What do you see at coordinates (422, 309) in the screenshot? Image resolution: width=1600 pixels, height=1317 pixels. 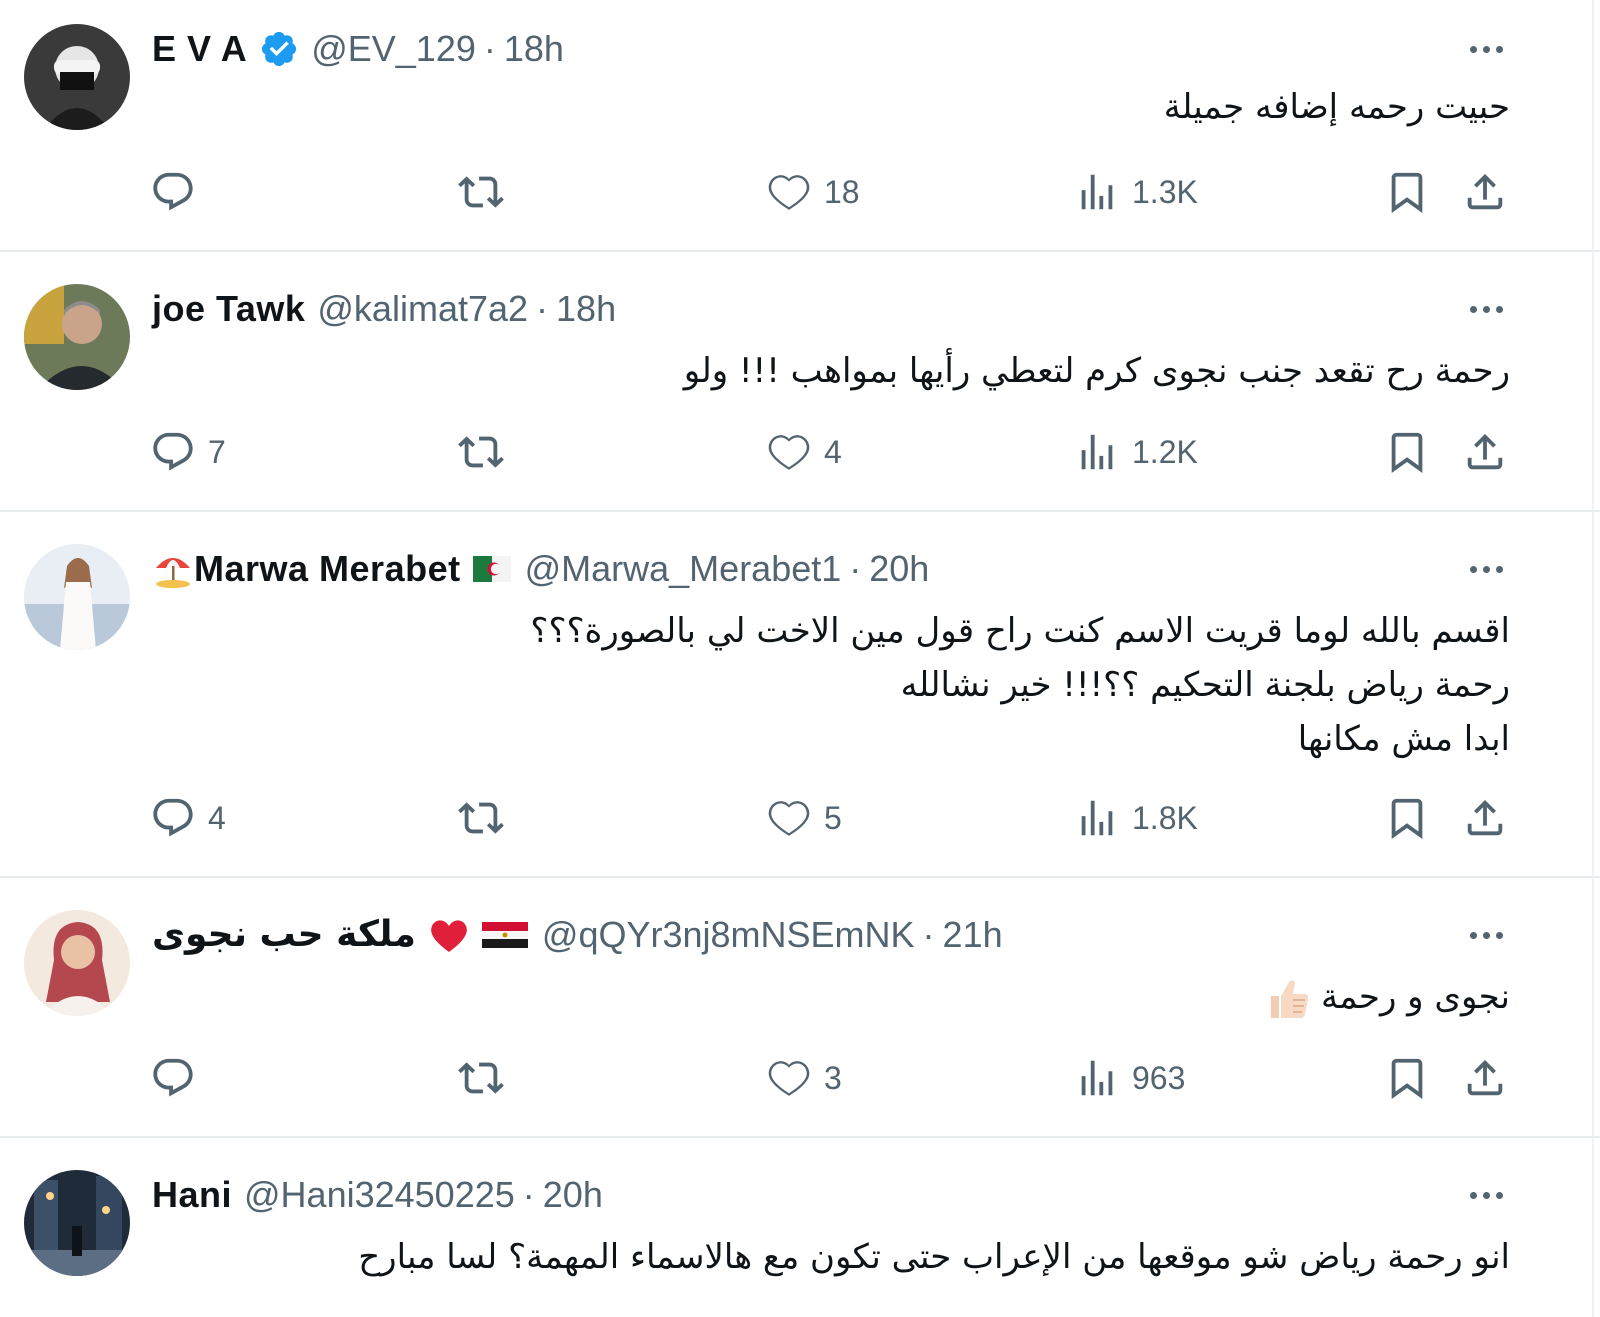 I see `user-handle: @kalimat7a2` at bounding box center [422, 309].